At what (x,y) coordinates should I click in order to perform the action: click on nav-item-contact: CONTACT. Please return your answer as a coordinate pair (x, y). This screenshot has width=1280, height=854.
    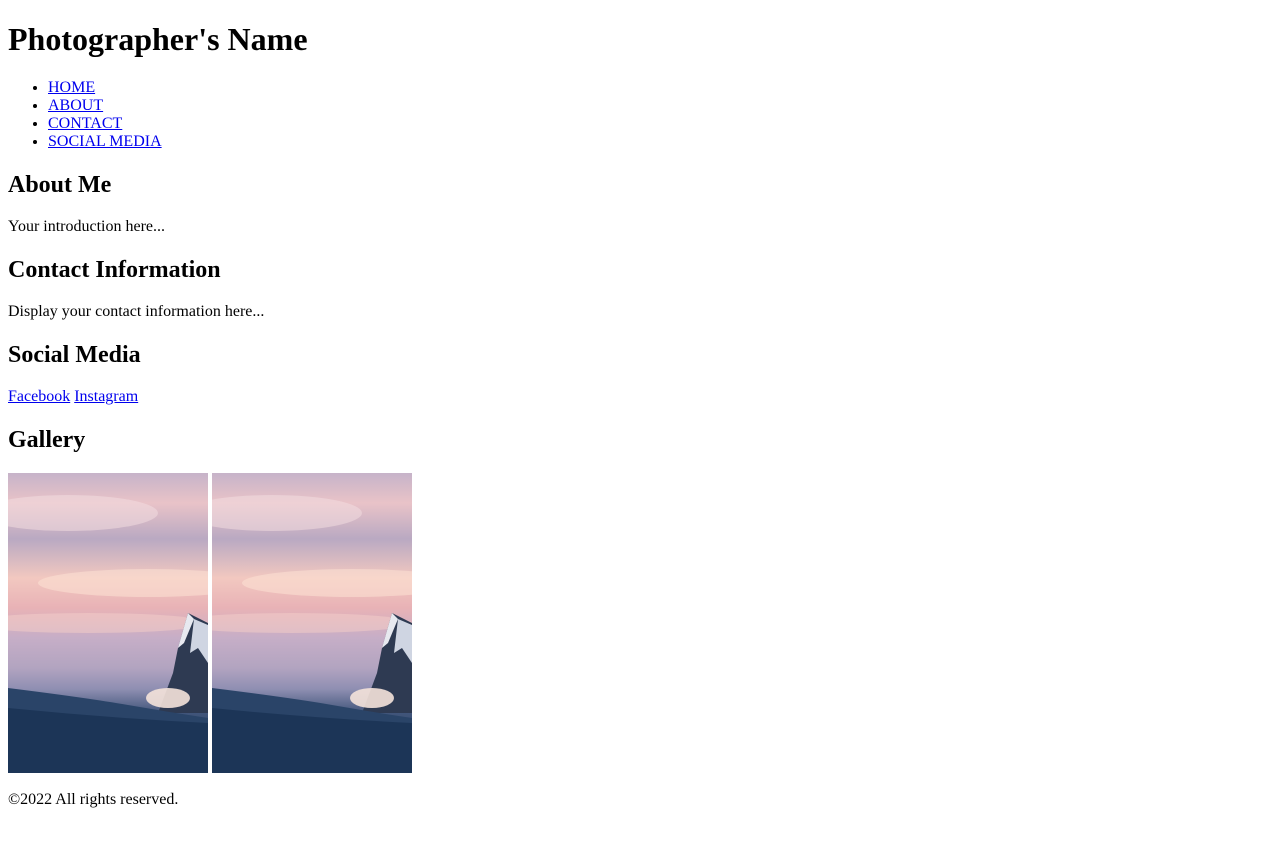
    Looking at the image, I should click on (660, 124).